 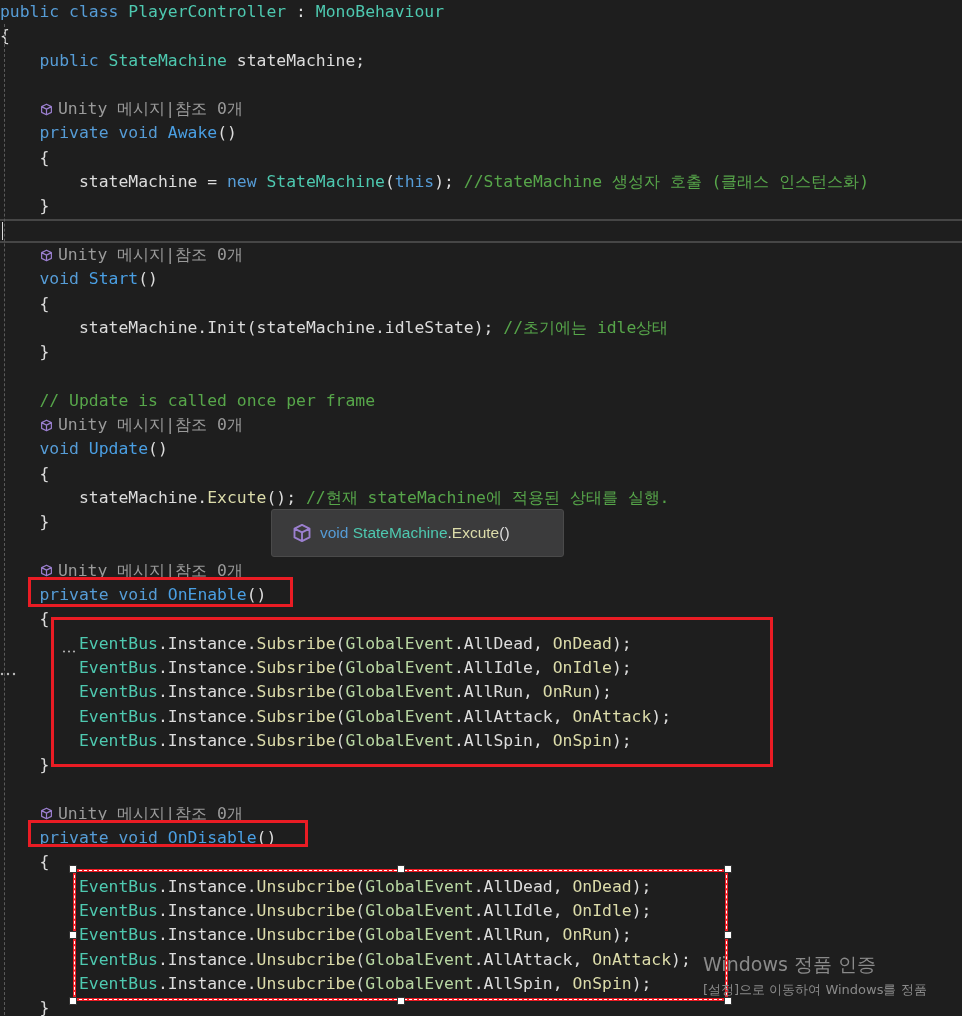 I want to click on code-line: EventBus.Instance.Unsubcribe(GlobalEvent.AllSpin, OnSpin);, so click(x=365, y=983).